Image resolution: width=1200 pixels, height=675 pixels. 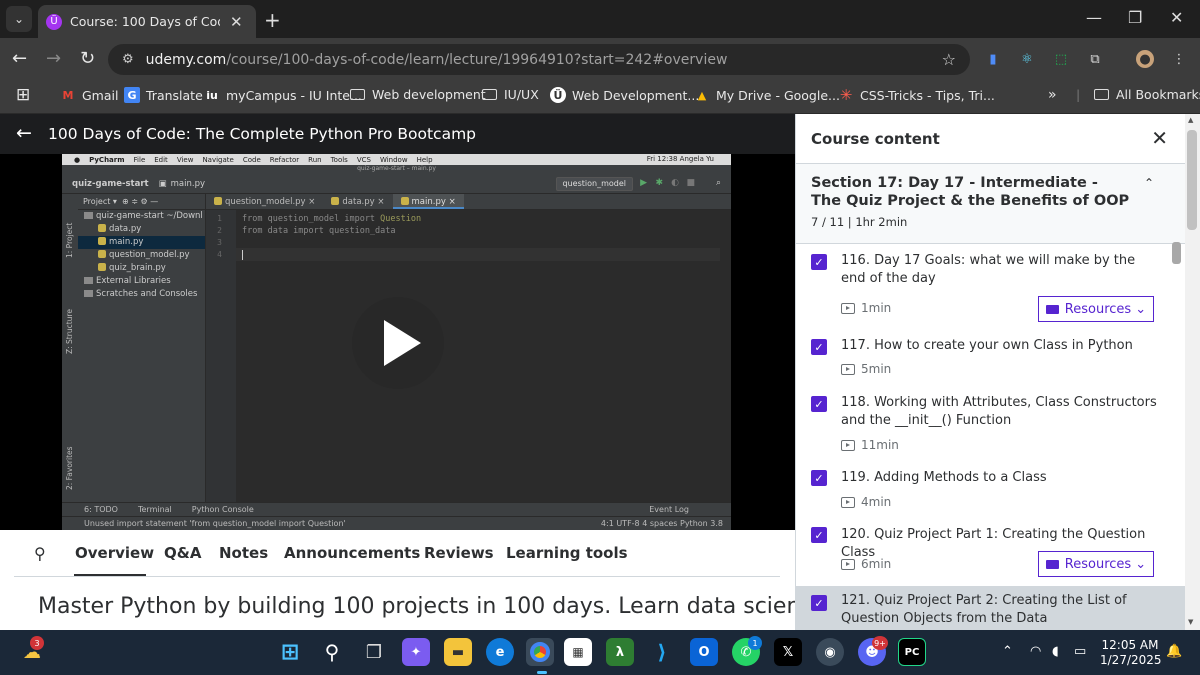 I want to click on play-button, so click(x=398, y=343).